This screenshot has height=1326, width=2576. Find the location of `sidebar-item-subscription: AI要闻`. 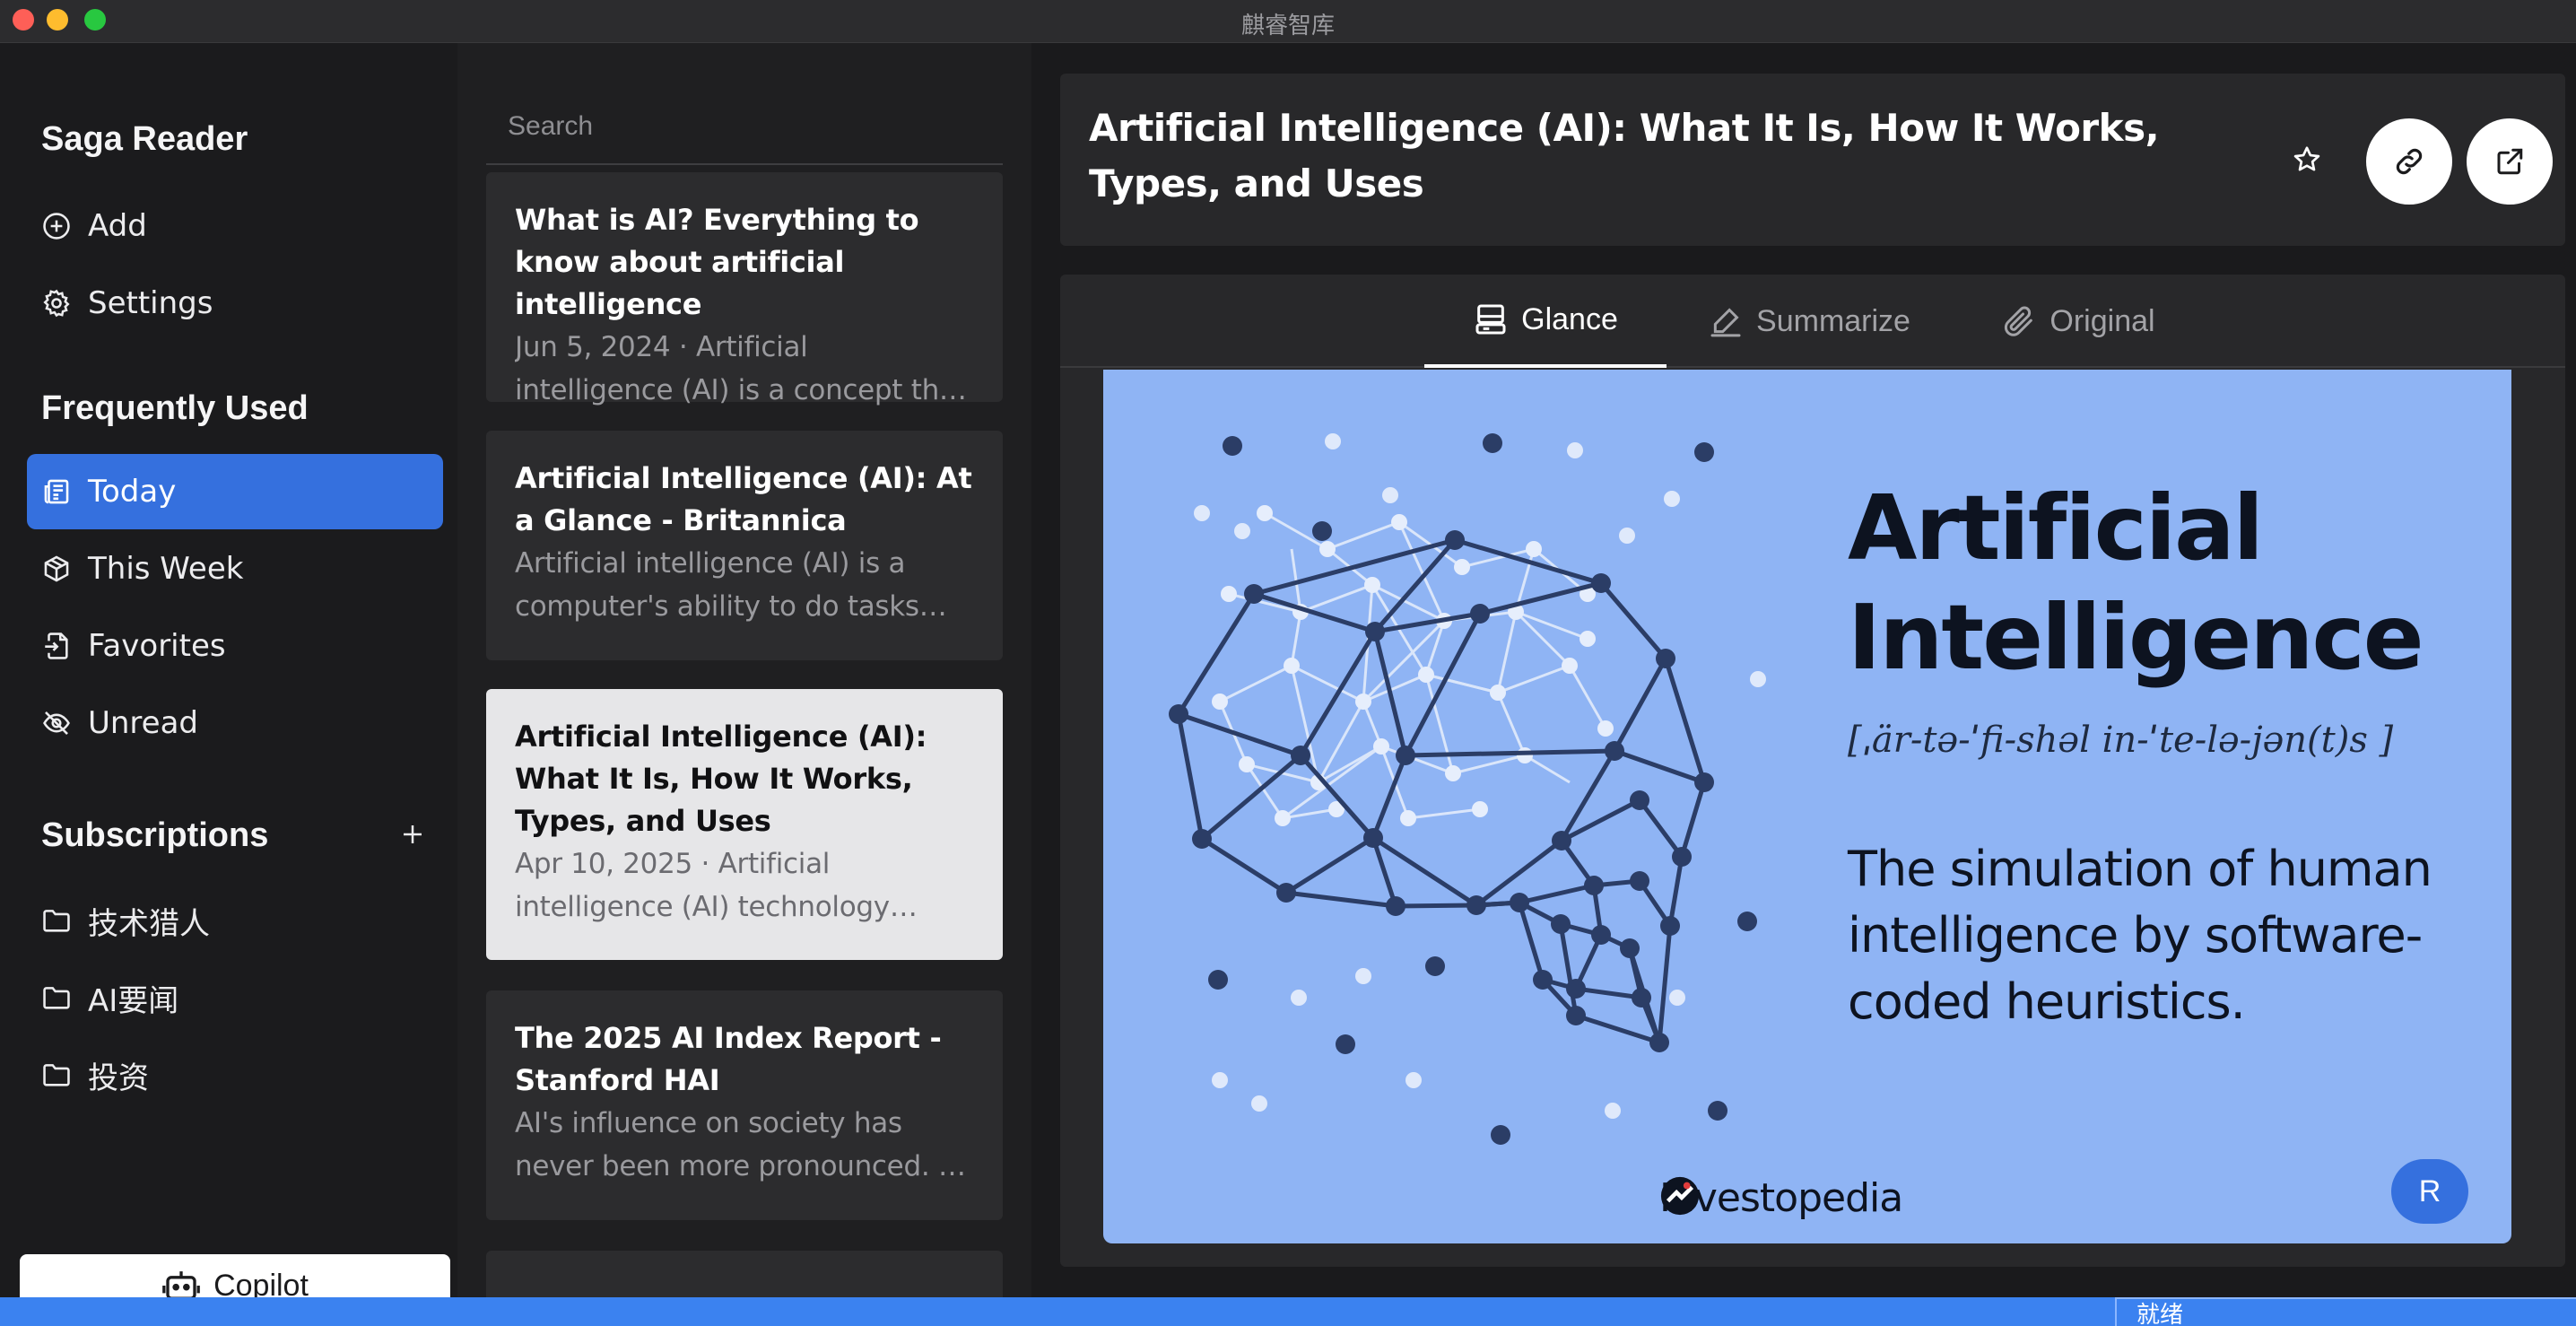

sidebar-item-subscription: AI要闻 is located at coordinates (235, 997).